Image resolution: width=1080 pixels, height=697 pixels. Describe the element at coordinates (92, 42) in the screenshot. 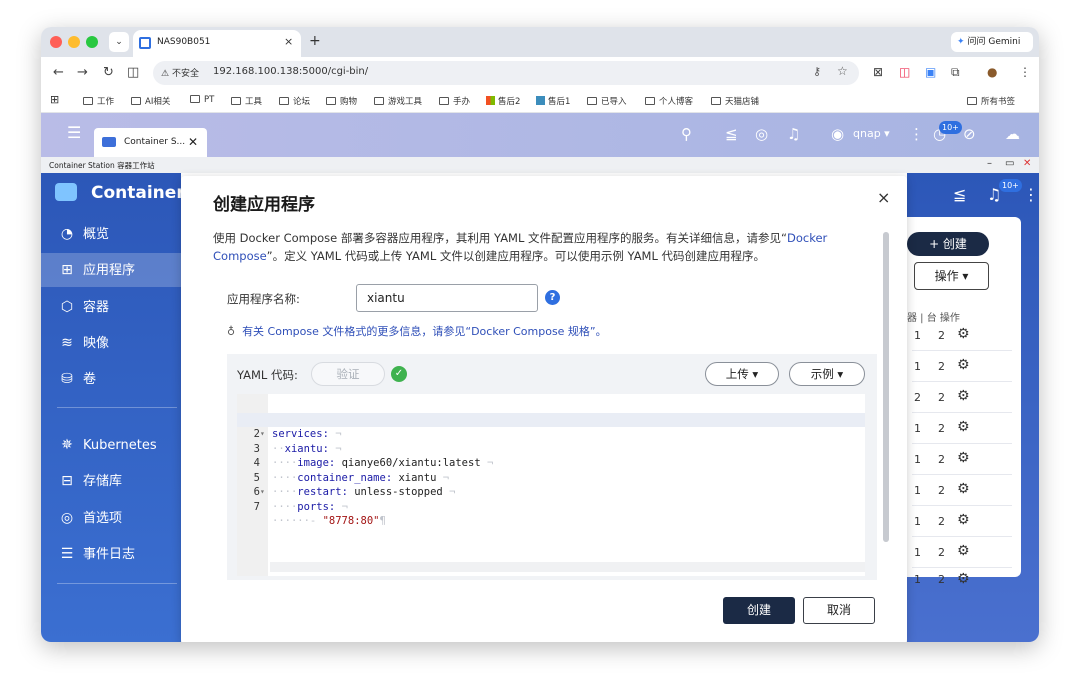

I see `maximize-window-button` at that location.